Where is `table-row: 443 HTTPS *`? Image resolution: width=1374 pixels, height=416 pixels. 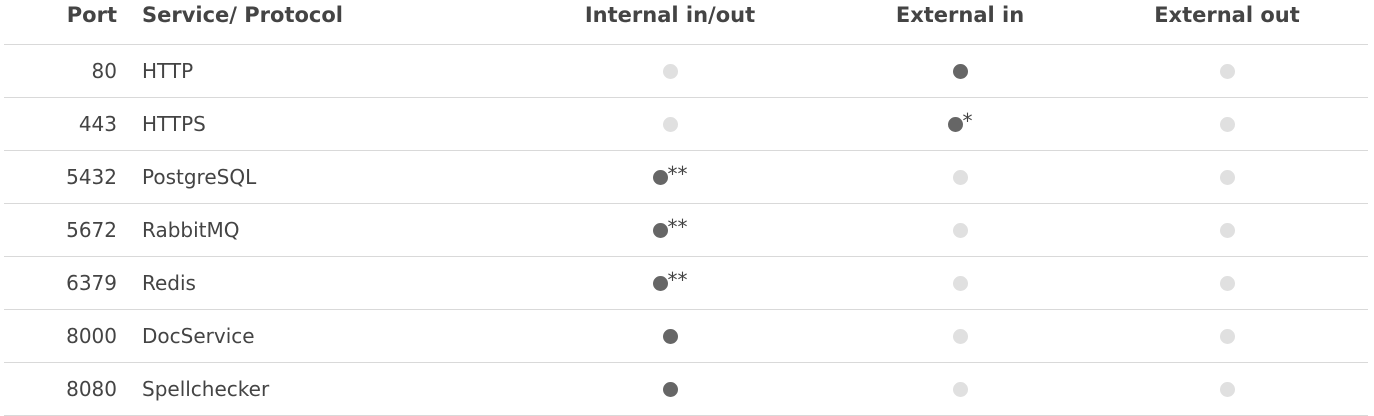 table-row: 443 HTTPS * is located at coordinates (686, 124).